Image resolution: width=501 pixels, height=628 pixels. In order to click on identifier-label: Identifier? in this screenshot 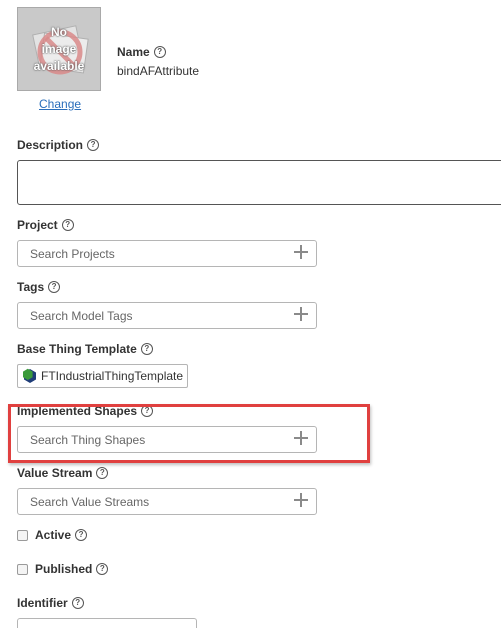, I will do `click(50, 603)`.